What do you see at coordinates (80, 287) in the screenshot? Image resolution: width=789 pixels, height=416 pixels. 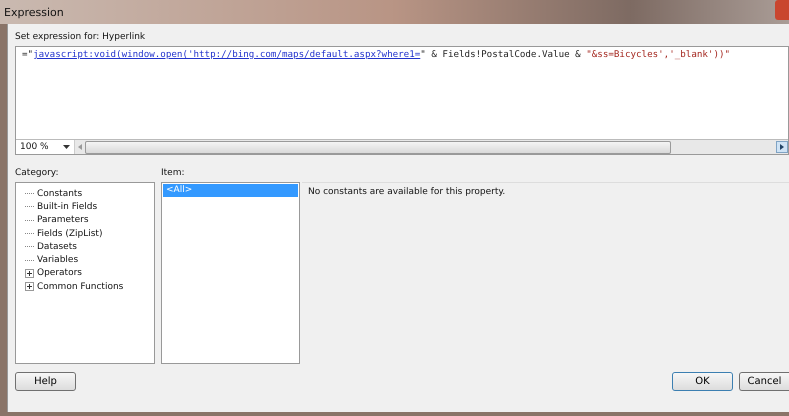 I see `category-item: Common Functions` at bounding box center [80, 287].